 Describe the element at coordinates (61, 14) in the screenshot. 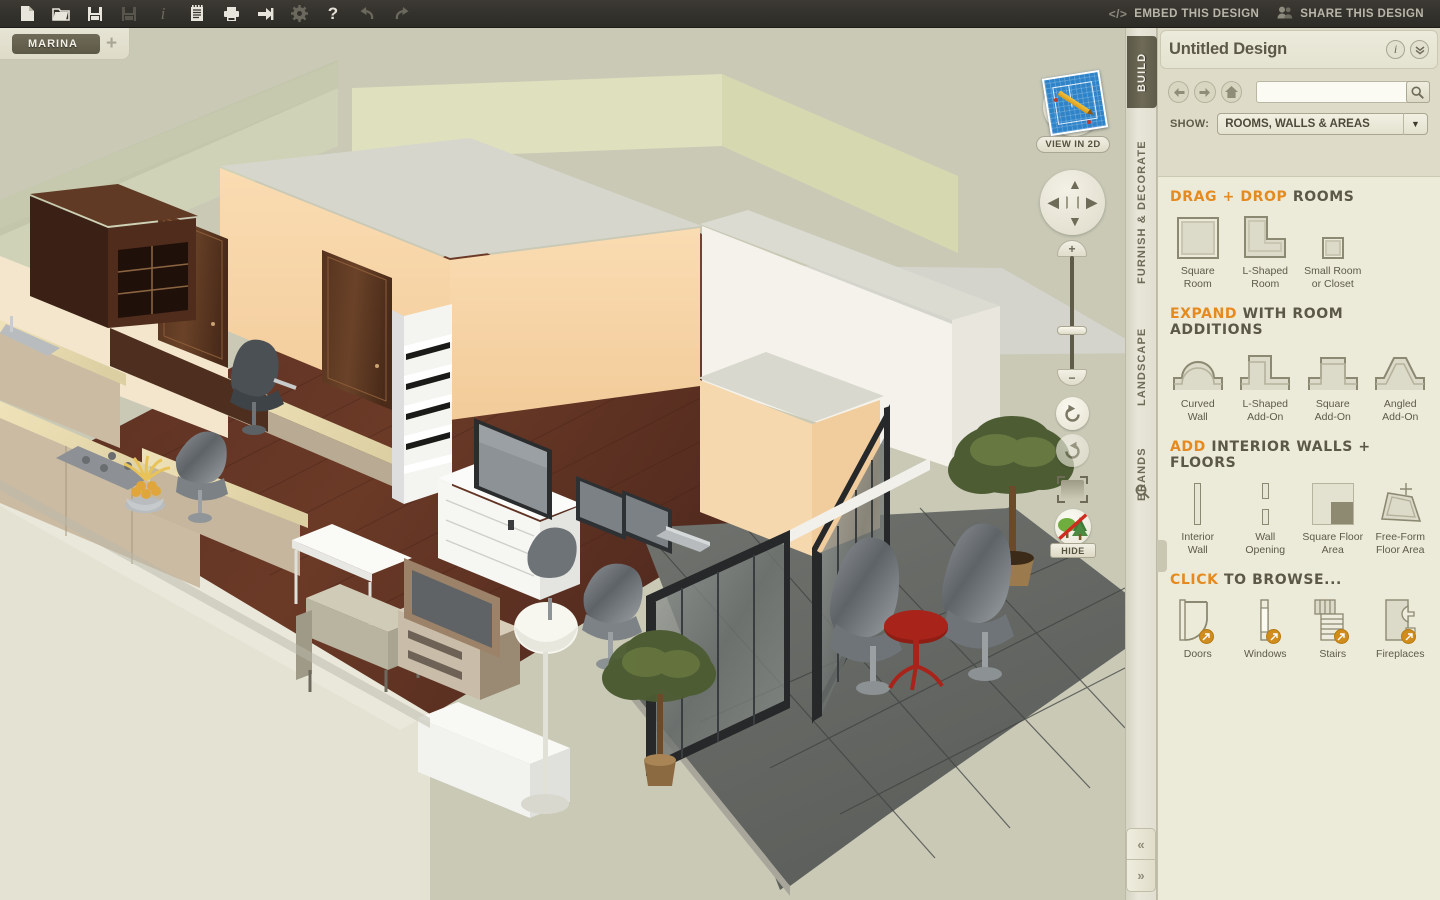

I see `open-folder-icon` at that location.